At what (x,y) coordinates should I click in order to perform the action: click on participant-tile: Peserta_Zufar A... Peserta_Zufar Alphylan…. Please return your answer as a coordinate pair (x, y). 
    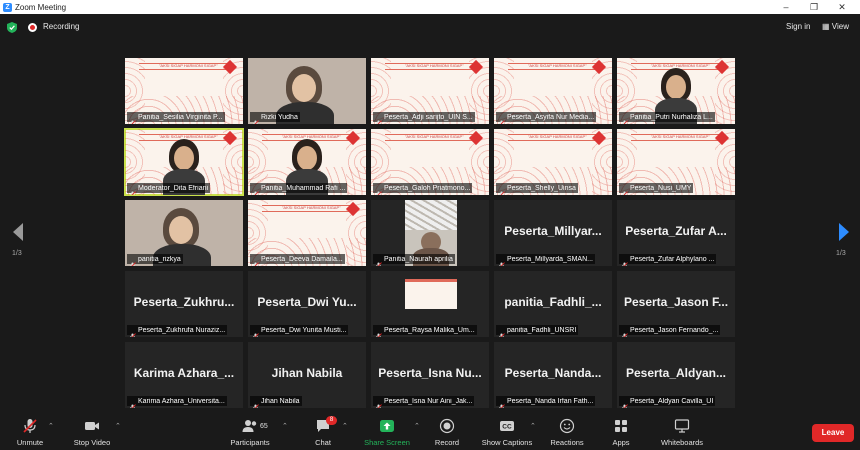
    Looking at the image, I should click on (676, 233).